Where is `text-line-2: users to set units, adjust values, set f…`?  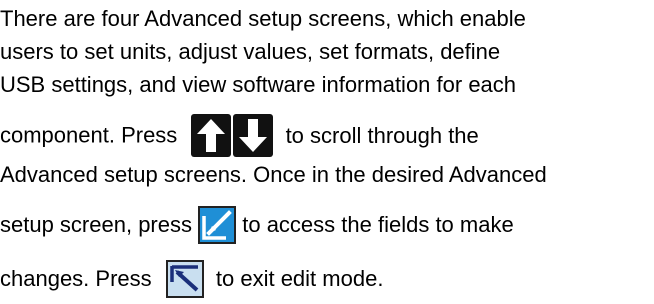 text-line-2: users to set units, adjust values, set f… is located at coordinates (250, 51).